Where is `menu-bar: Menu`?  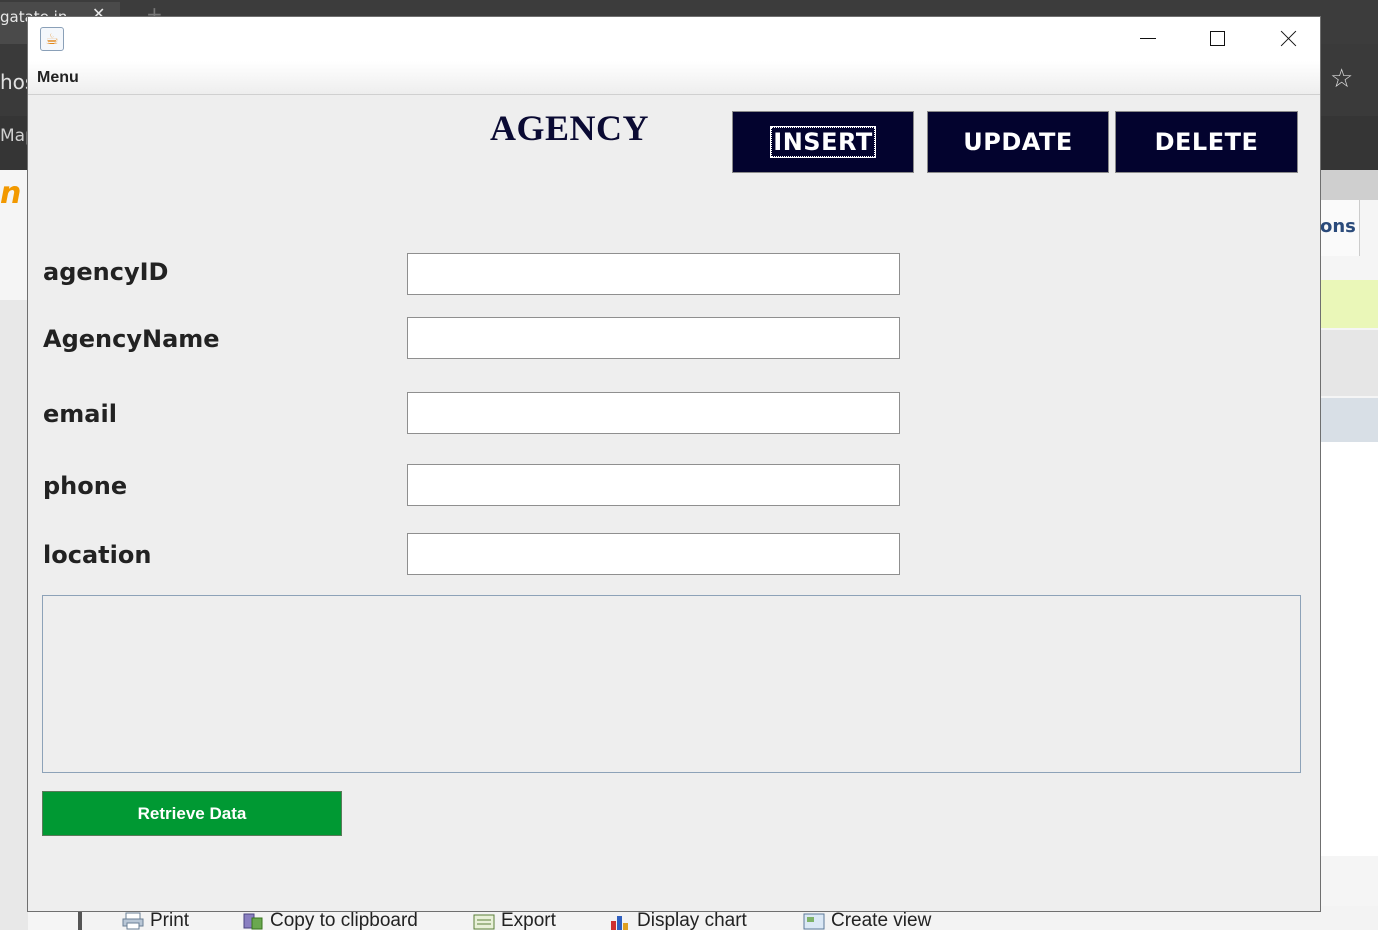 menu-bar: Menu is located at coordinates (674, 78).